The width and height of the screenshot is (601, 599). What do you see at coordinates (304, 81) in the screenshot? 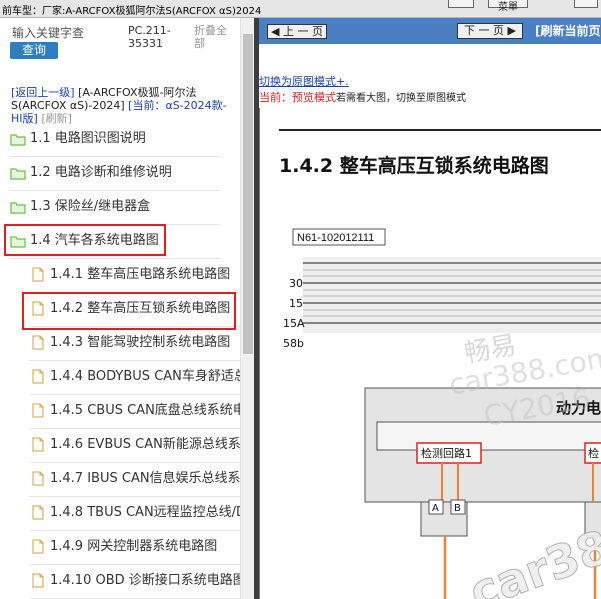
I see `switch-mode-link: 切换为原图模式+.` at bounding box center [304, 81].